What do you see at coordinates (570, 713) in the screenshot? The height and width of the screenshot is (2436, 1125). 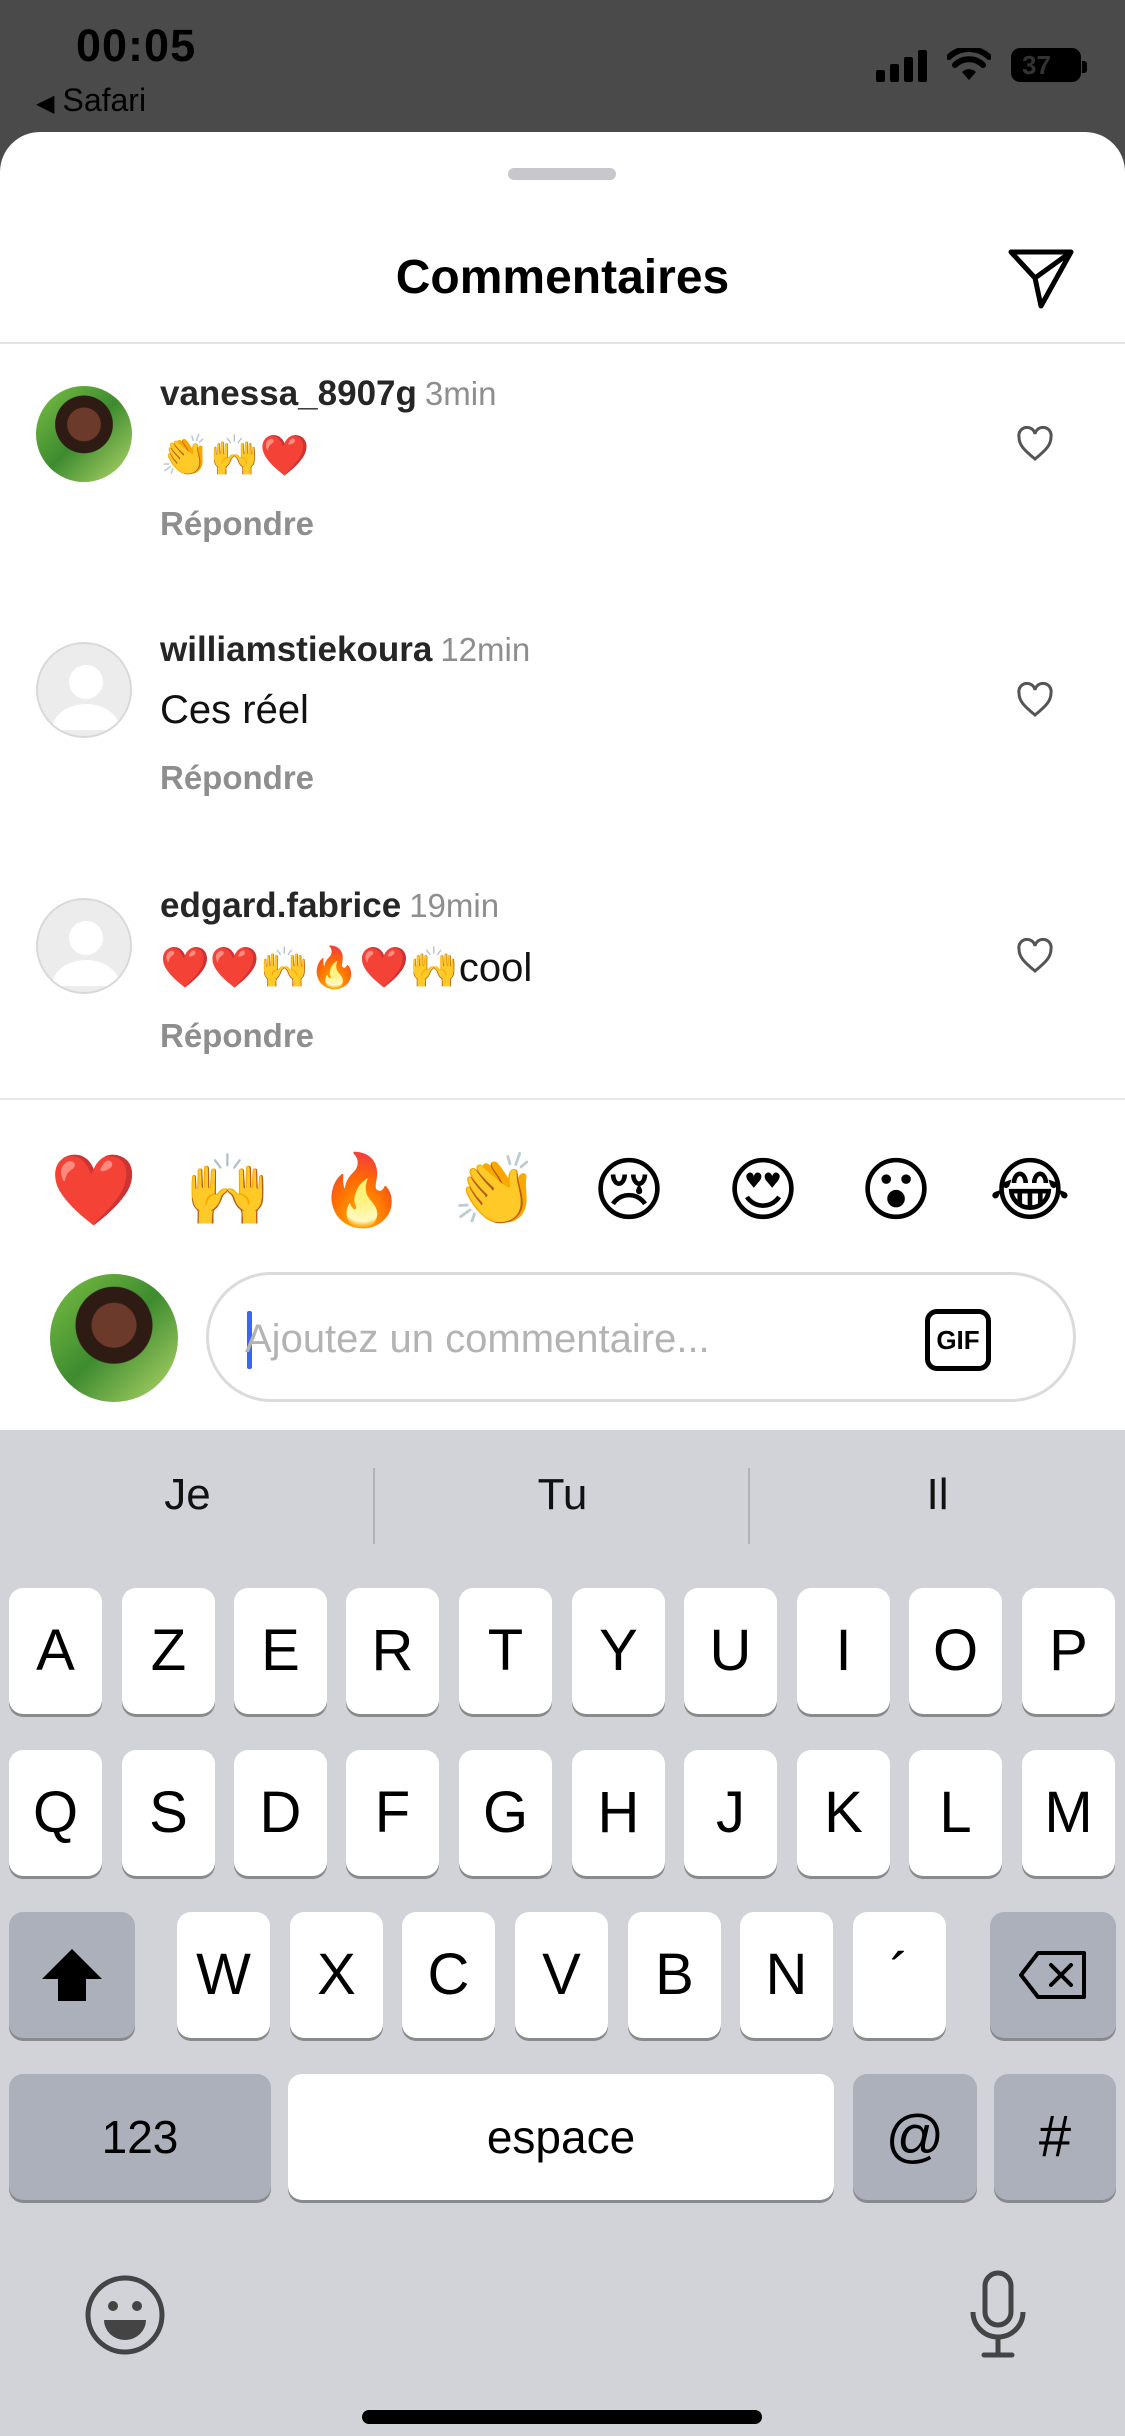 I see `comment-body: williamstiekoura 12min Ces réel Répondre` at bounding box center [570, 713].